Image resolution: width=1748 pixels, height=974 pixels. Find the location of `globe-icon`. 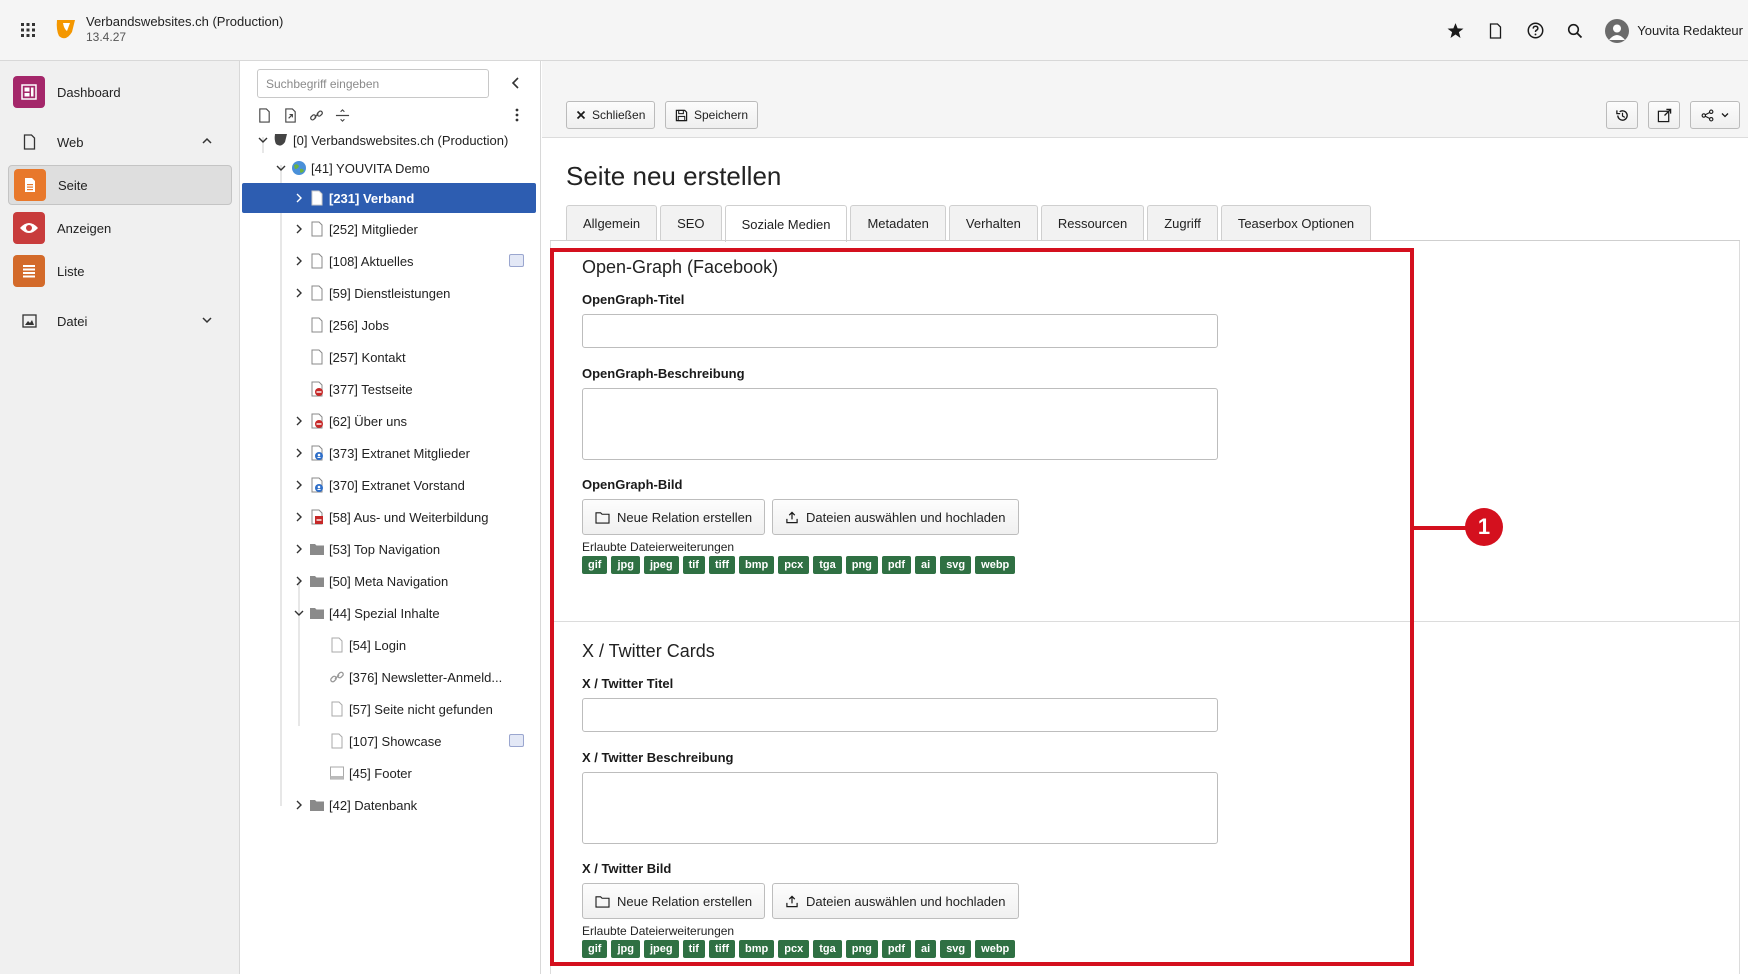

globe-icon is located at coordinates (299, 168).